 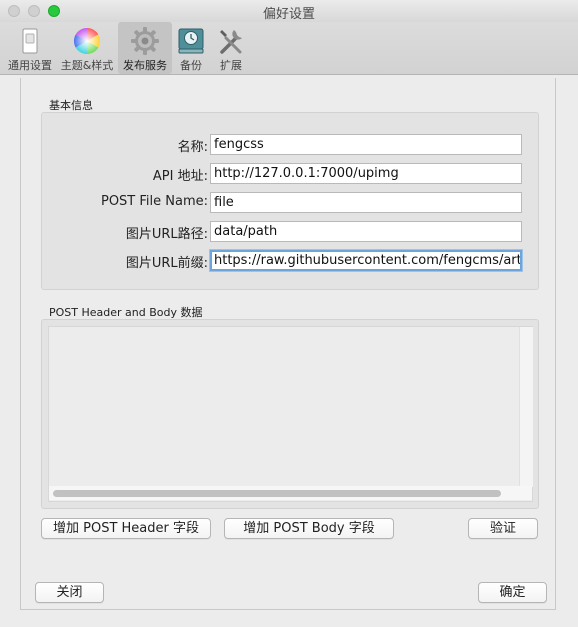 I want to click on tab-extensions: 扩展, so click(x=231, y=48).